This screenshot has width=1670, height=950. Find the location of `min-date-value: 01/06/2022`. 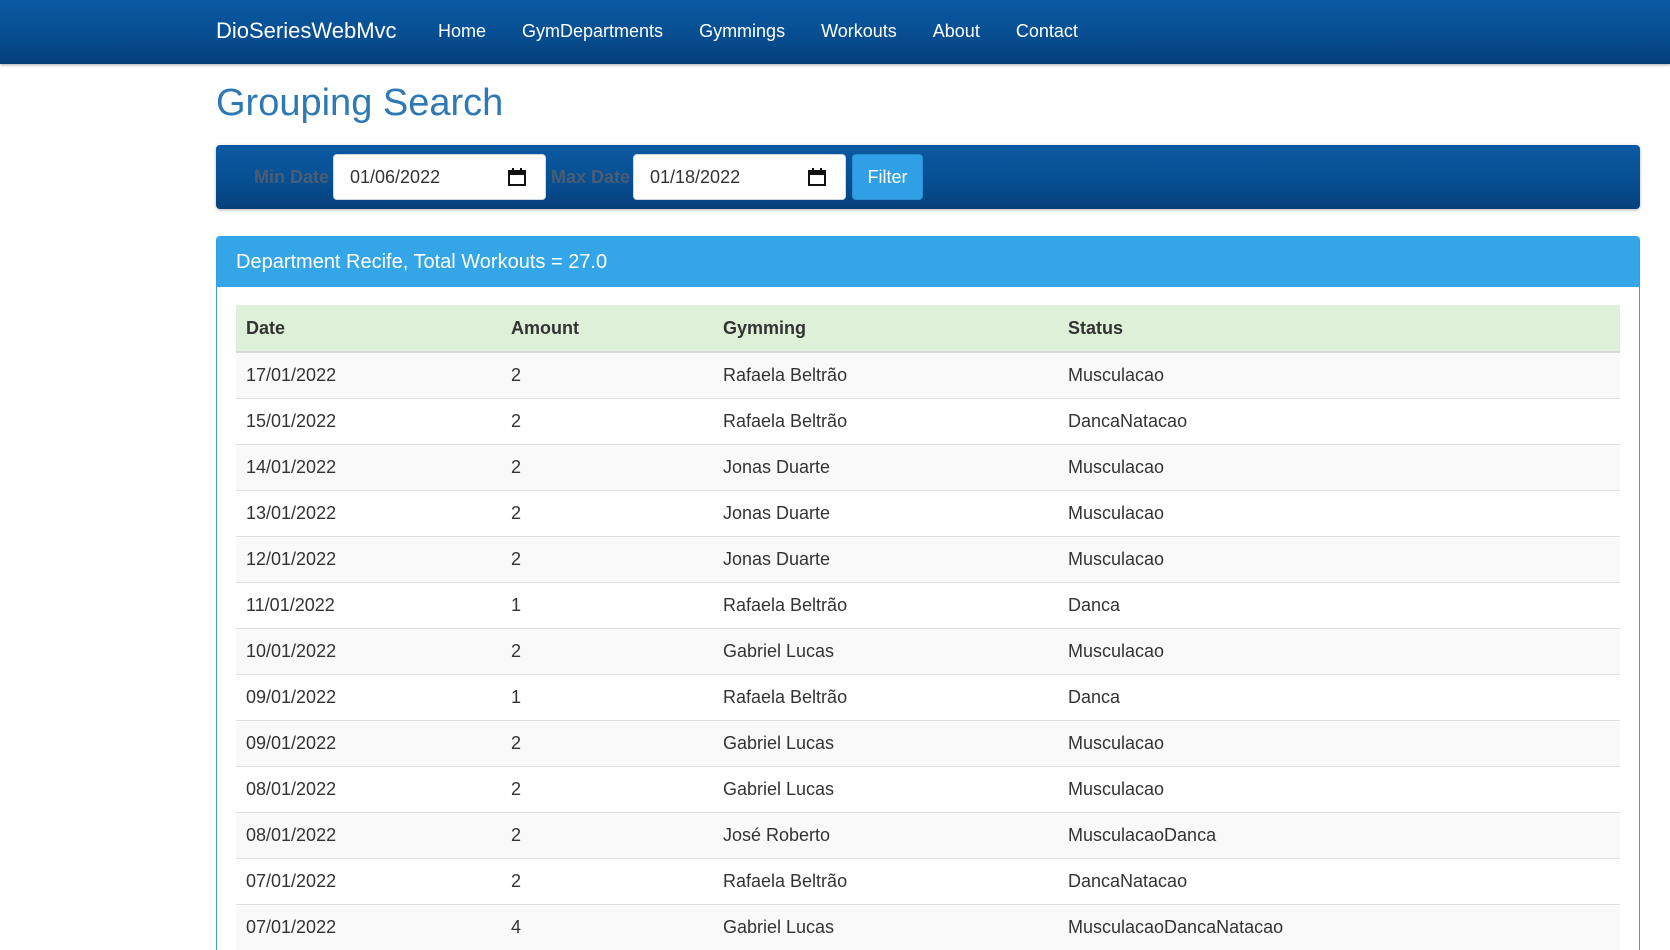

min-date-value: 01/06/2022 is located at coordinates (395, 177).